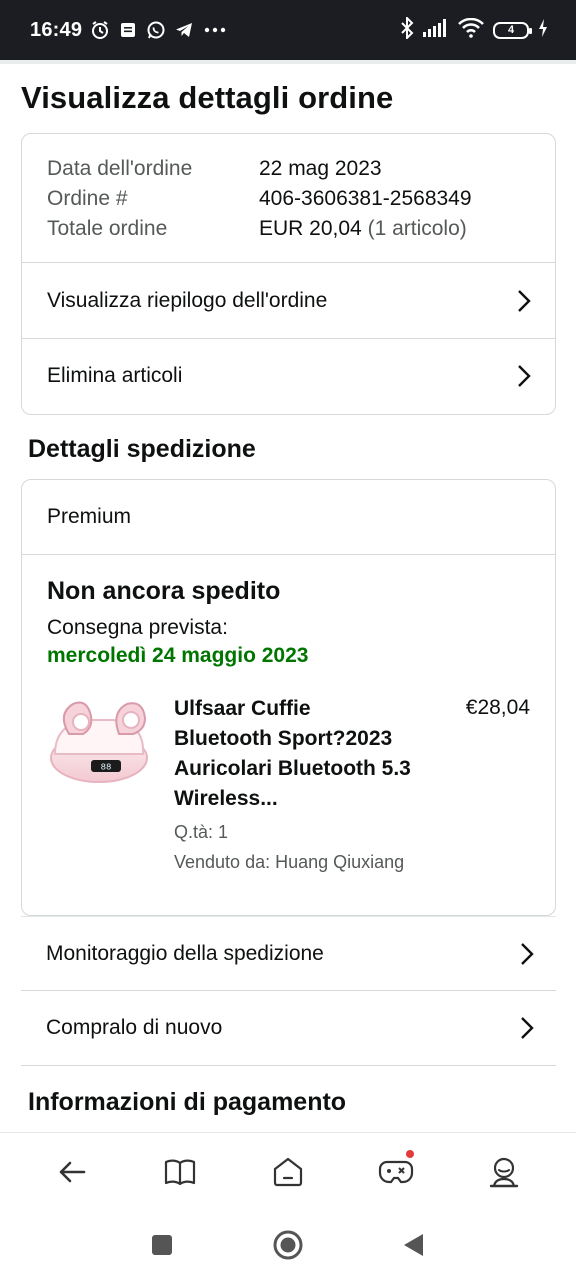 The image size is (576, 1280). I want to click on back-button, so click(72, 1172).